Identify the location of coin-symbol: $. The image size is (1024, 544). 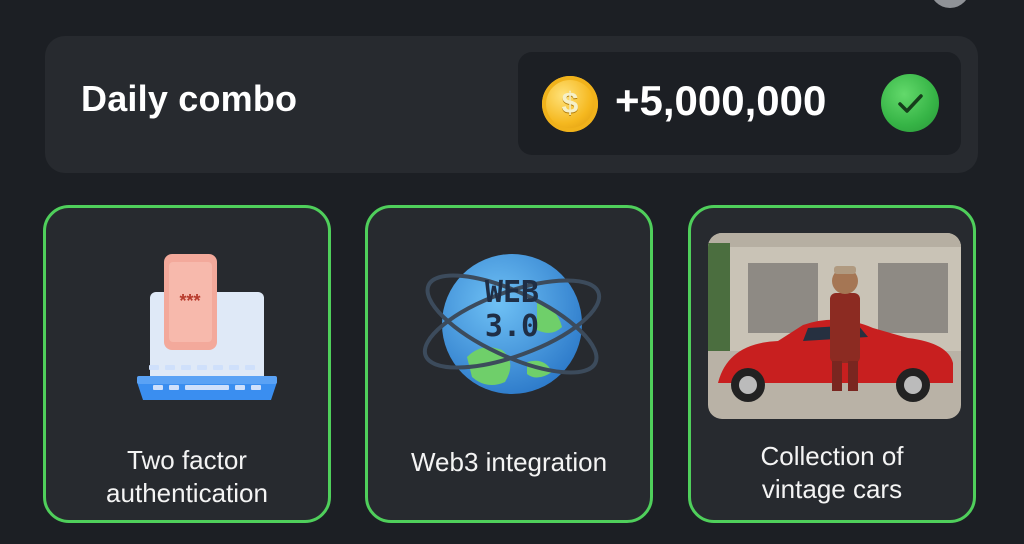
(570, 103).